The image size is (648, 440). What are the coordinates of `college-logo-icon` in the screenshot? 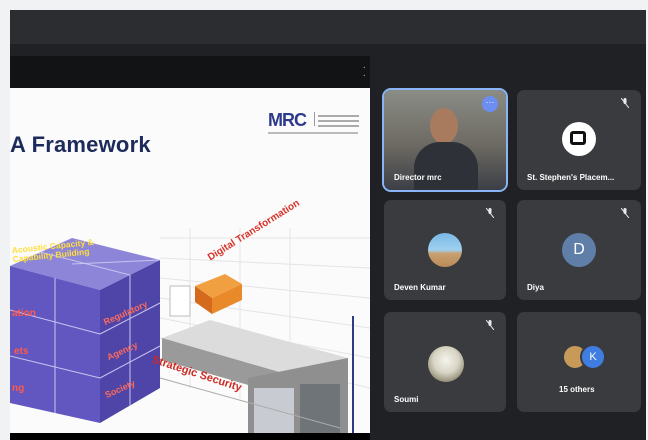 It's located at (579, 139).